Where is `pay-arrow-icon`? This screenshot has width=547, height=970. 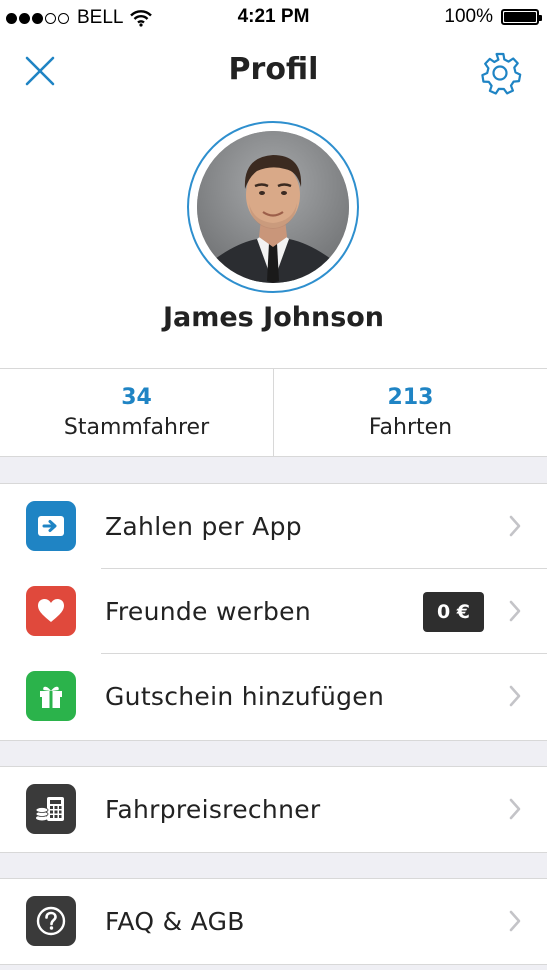
pay-arrow-icon is located at coordinates (51, 526).